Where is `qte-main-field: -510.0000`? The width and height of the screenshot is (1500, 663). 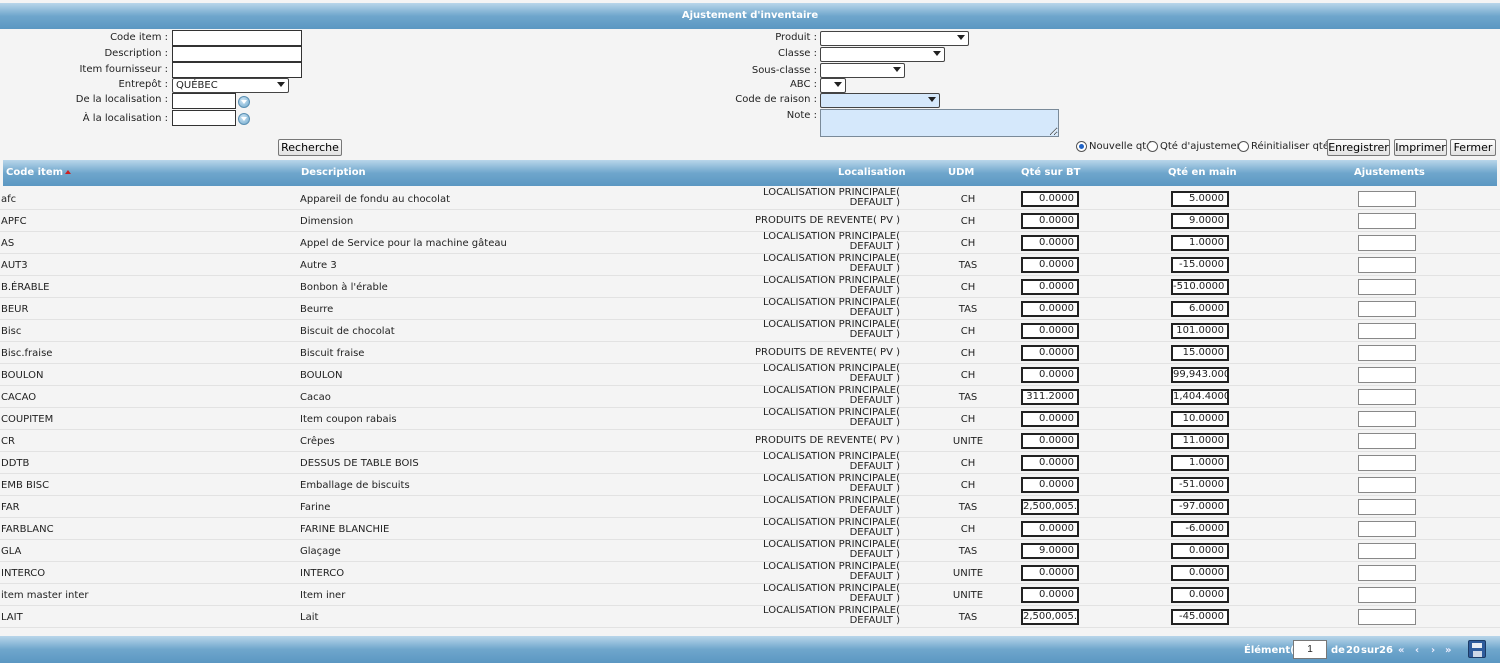 qte-main-field: -510.0000 is located at coordinates (1200, 287).